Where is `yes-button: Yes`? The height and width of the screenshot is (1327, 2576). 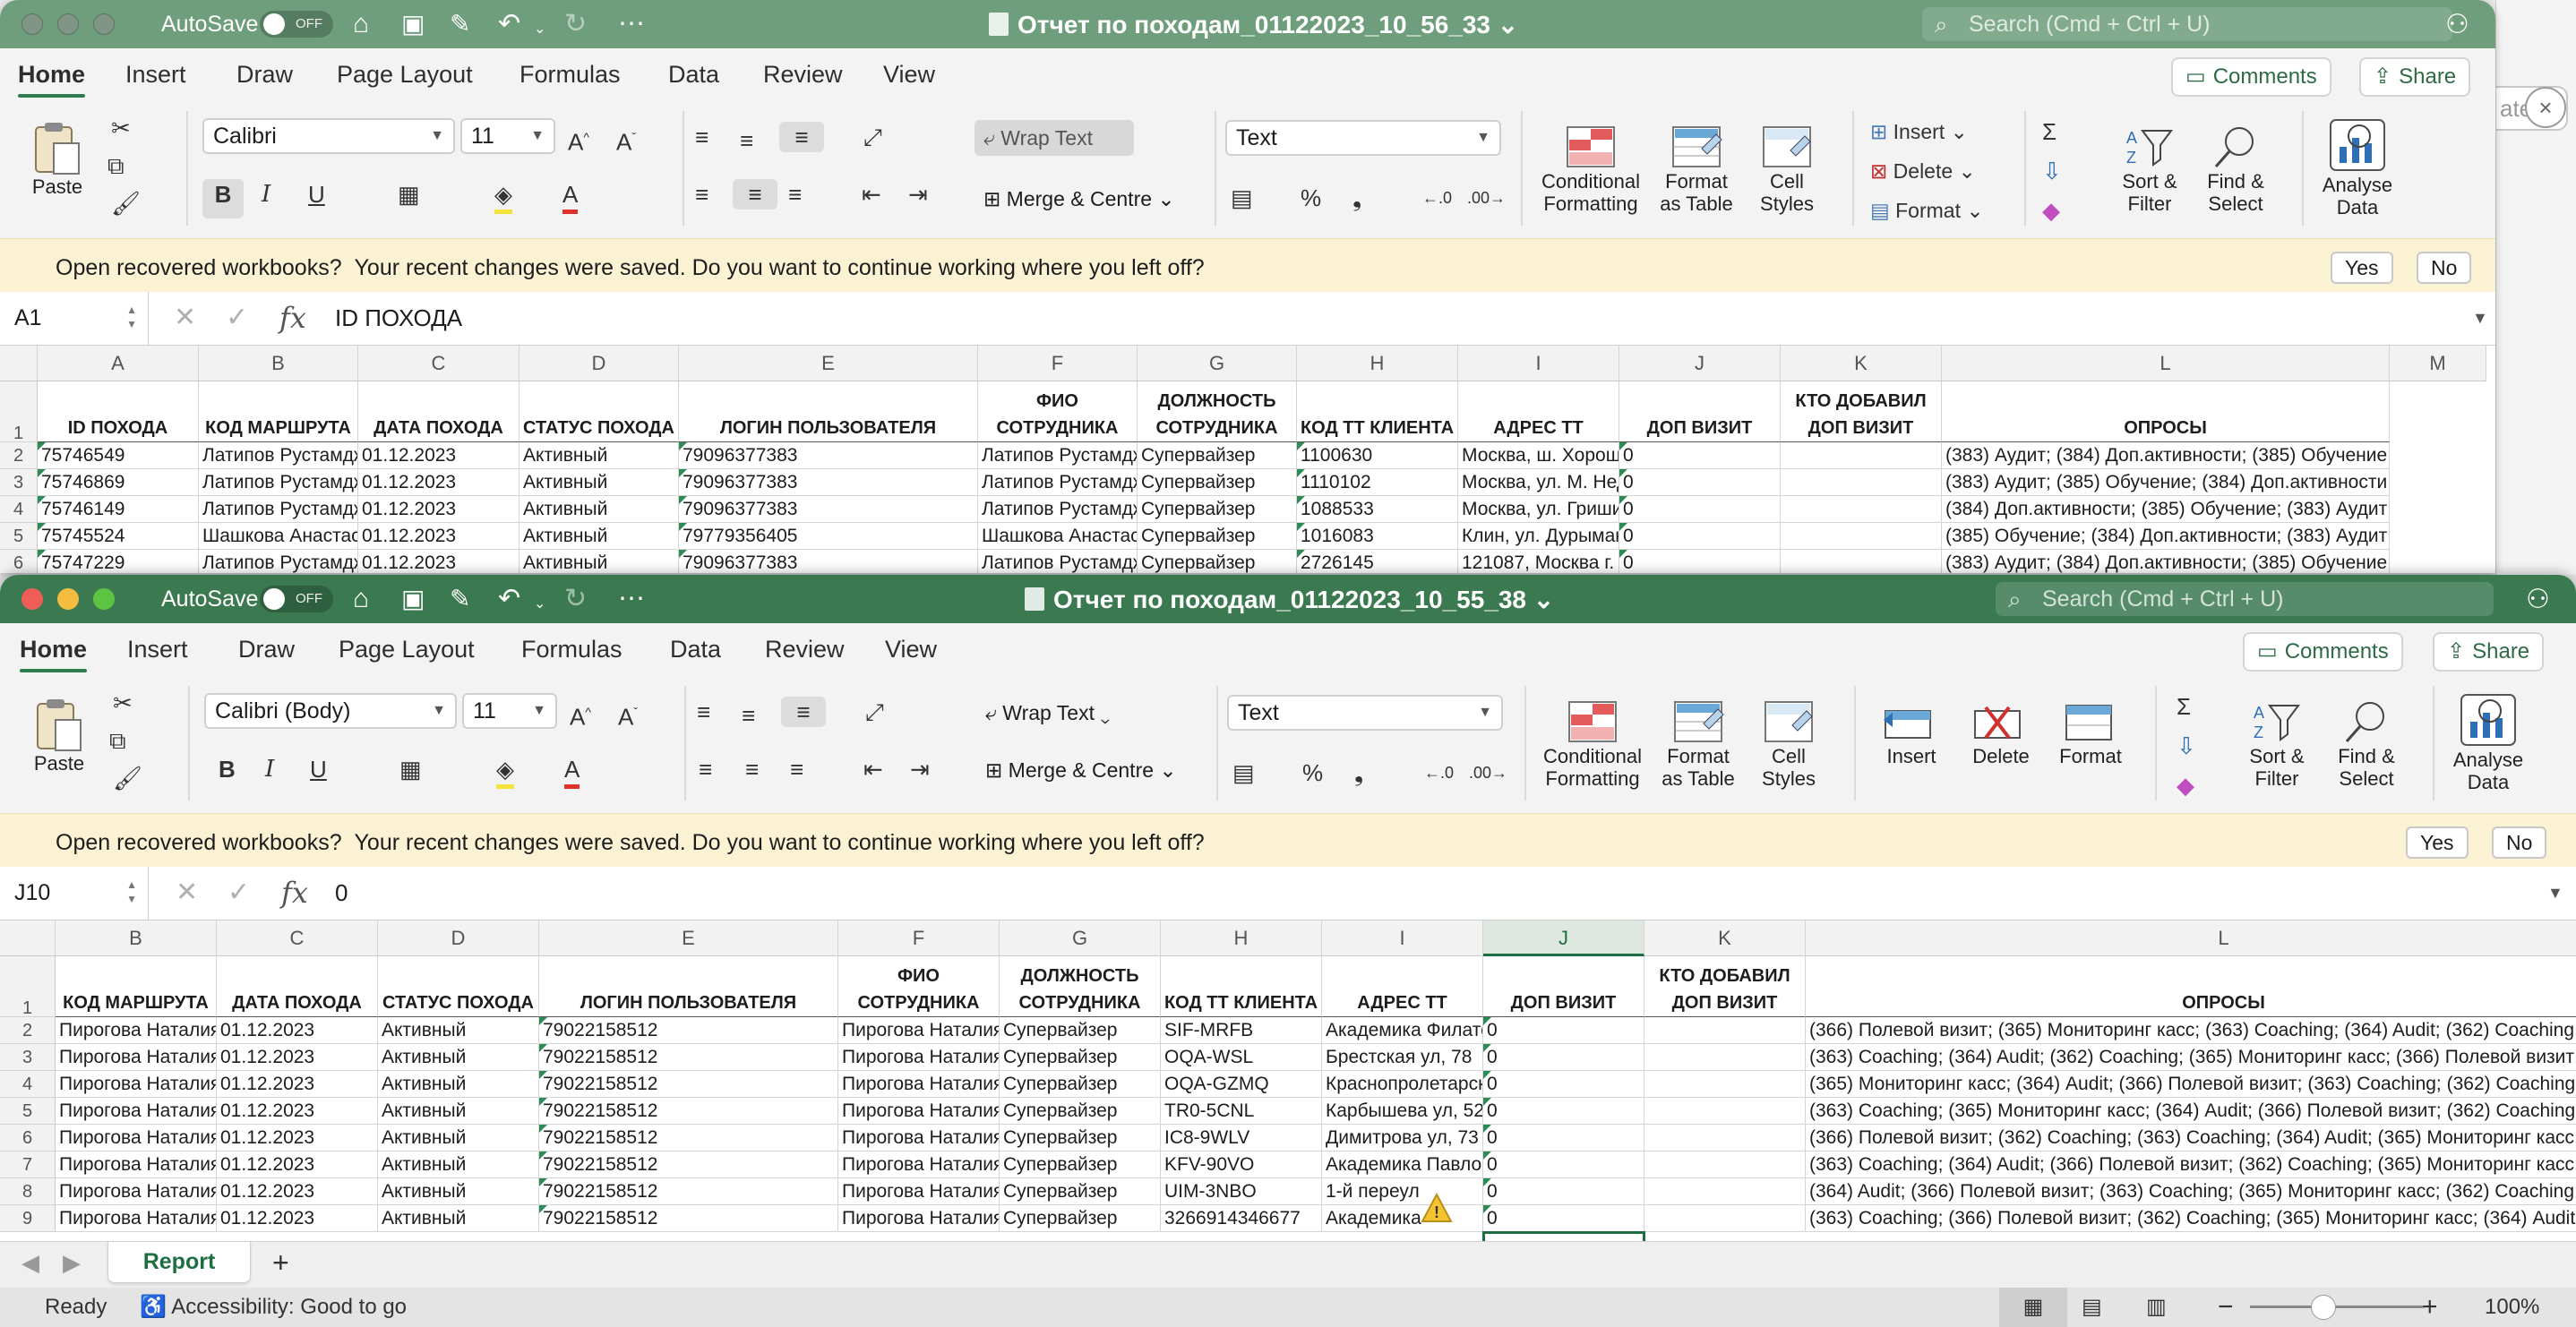 yes-button: Yes is located at coordinates (2437, 842).